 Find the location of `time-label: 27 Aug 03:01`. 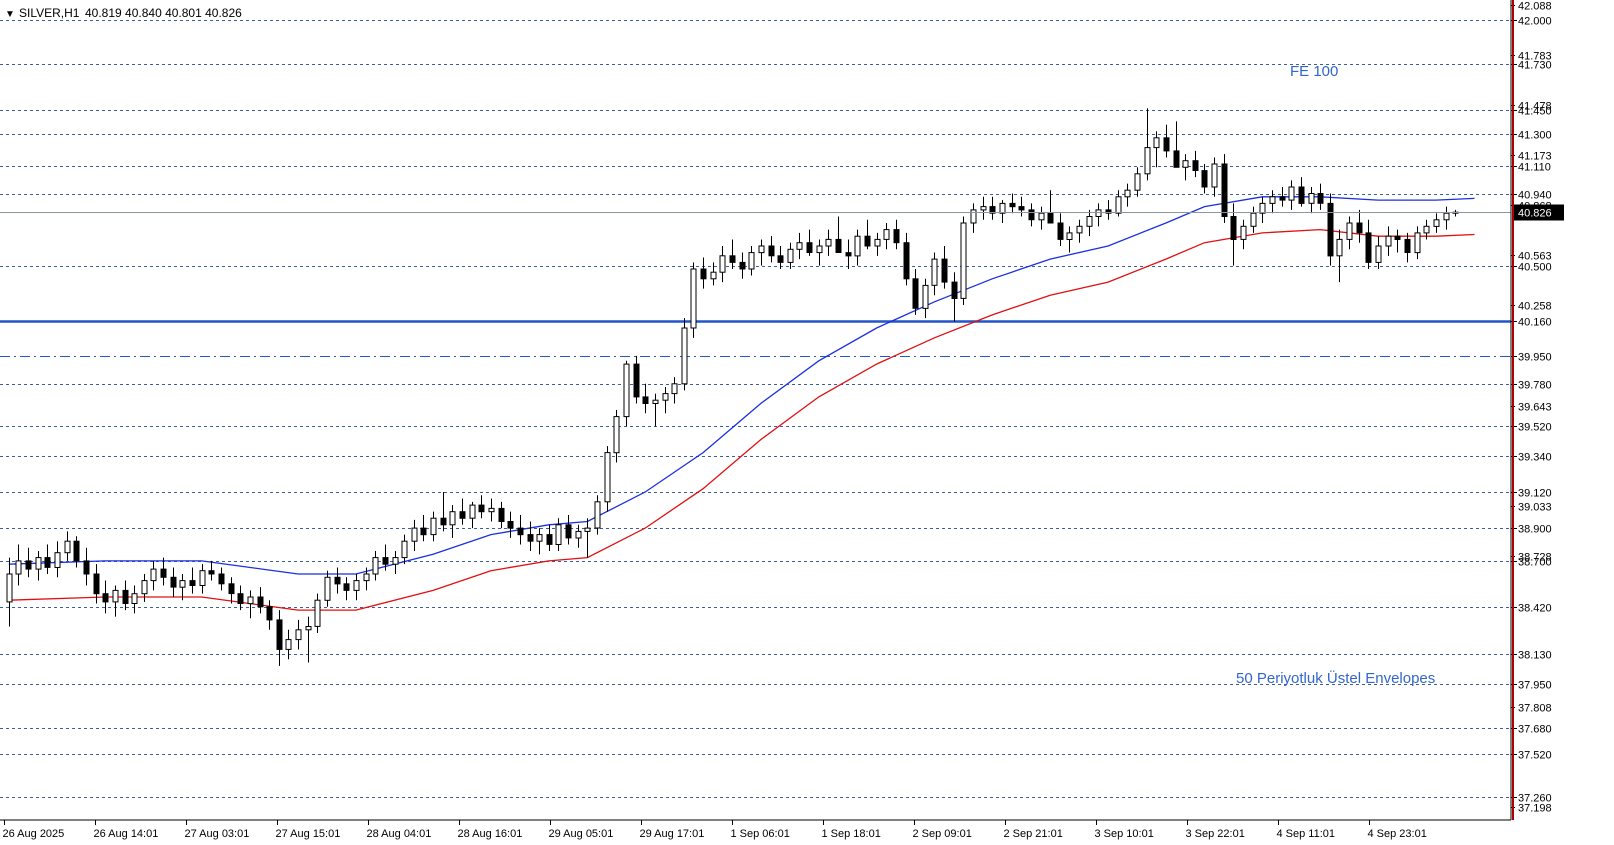

time-label: 27 Aug 03:01 is located at coordinates (217, 834).